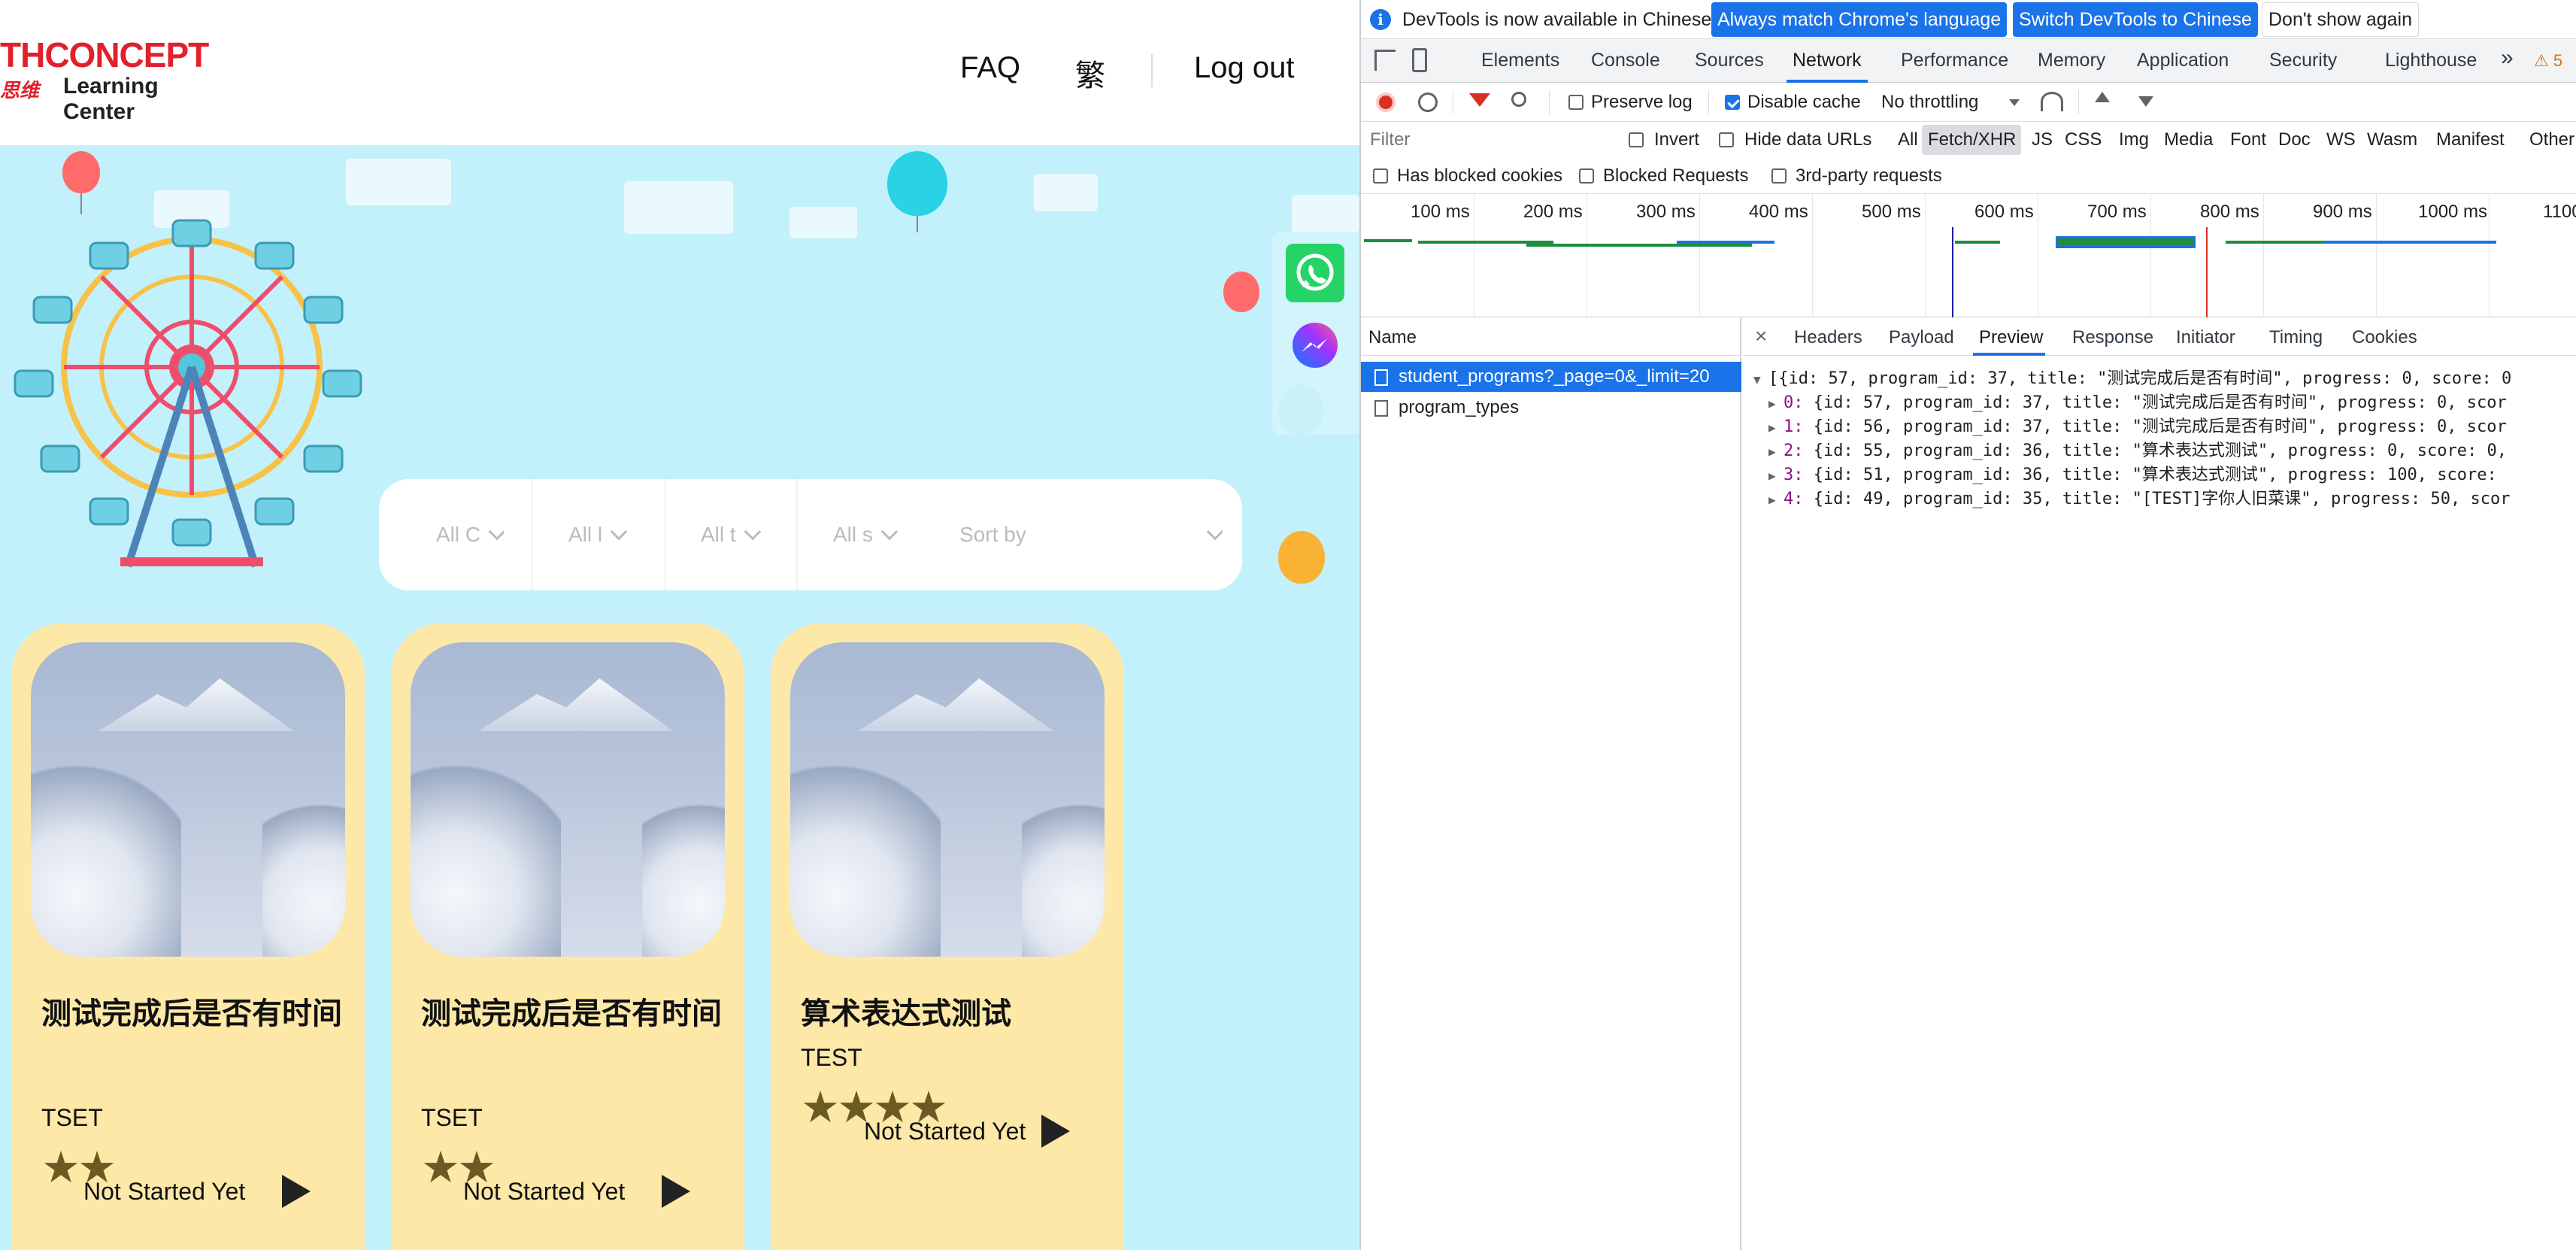 This screenshot has height=1250, width=2576. What do you see at coordinates (2145, 101) in the screenshot?
I see `export-har-icon` at bounding box center [2145, 101].